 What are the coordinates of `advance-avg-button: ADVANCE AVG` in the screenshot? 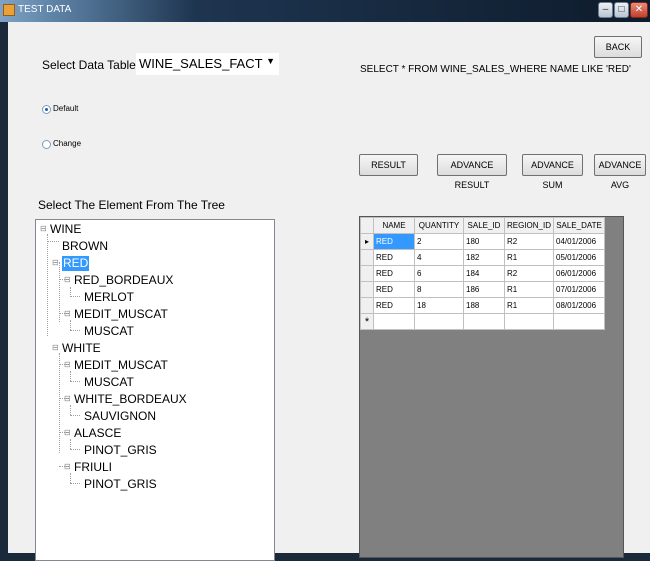 It's located at (620, 172).